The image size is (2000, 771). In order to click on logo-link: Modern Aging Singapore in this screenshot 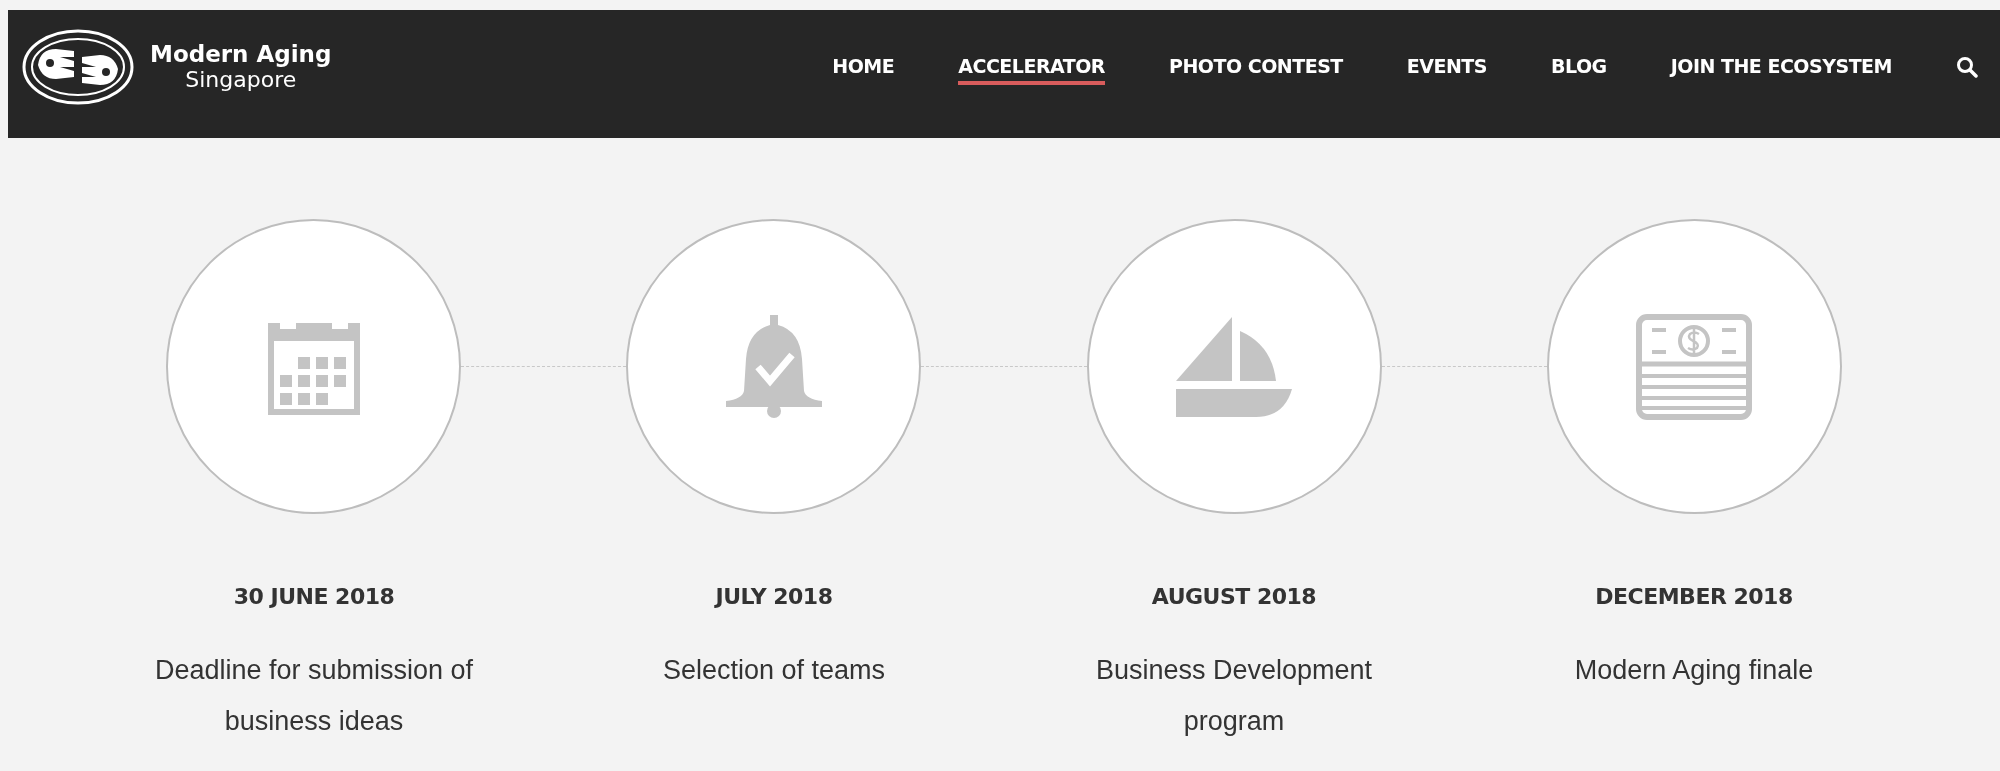, I will do `click(176, 67)`.